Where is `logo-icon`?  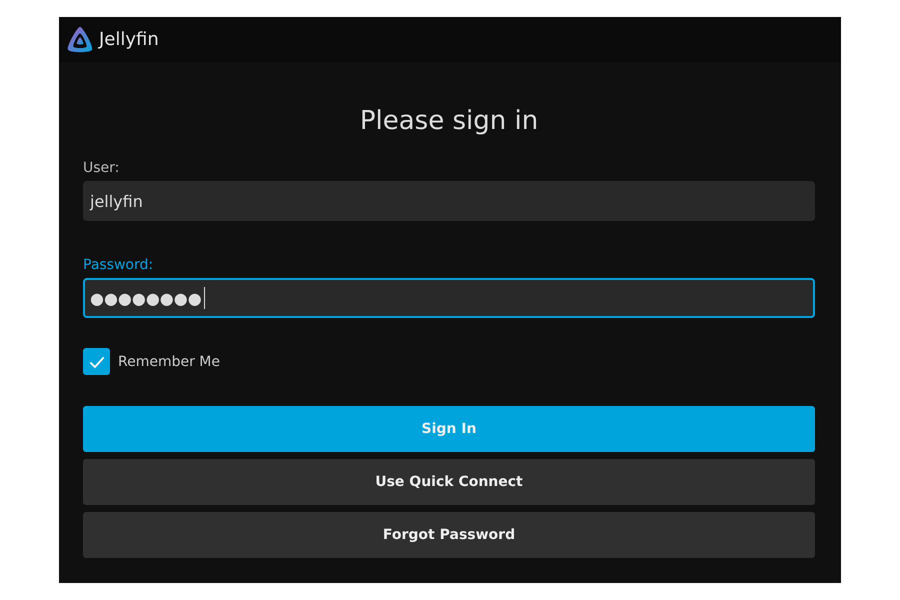 logo-icon is located at coordinates (80, 39).